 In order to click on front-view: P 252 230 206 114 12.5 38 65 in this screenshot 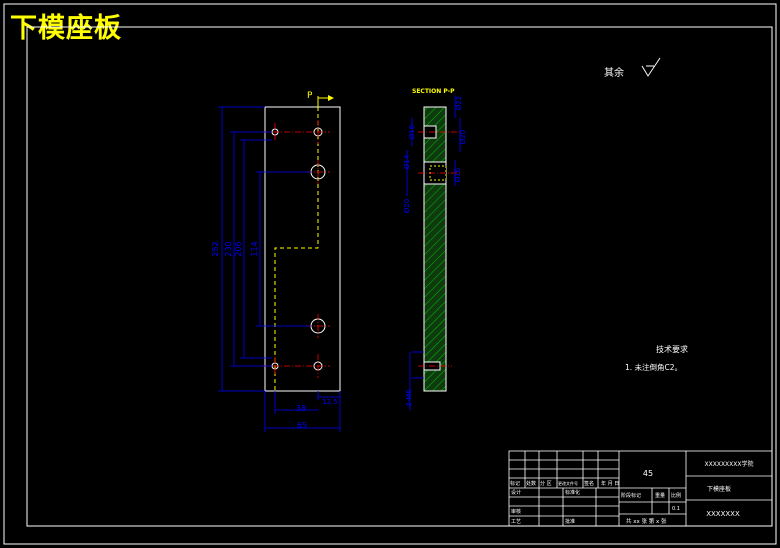, I will do `click(276, 261)`.